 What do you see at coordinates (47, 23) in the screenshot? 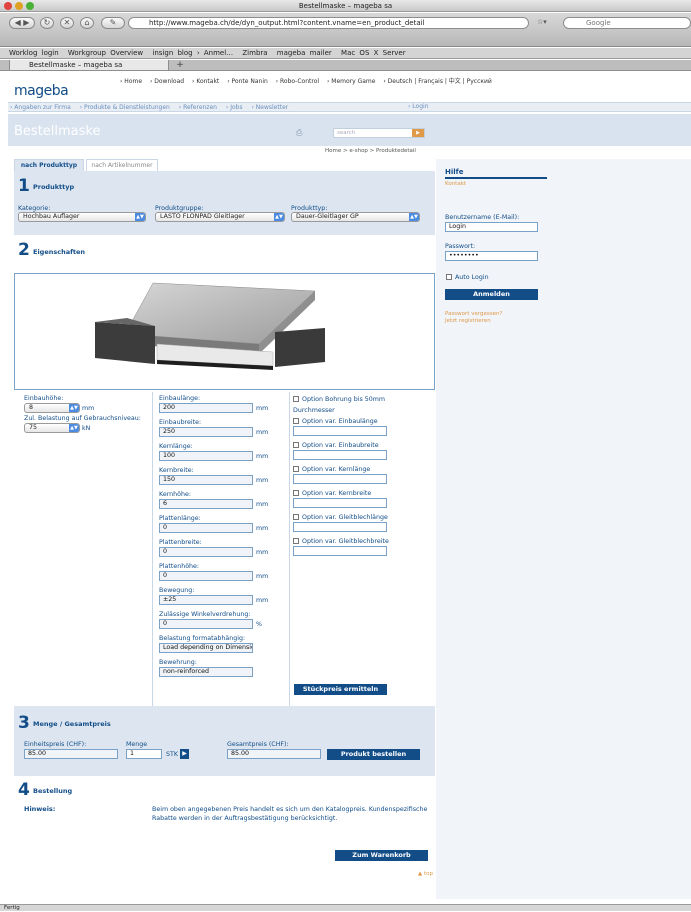
I see `reload-icon: ↻` at bounding box center [47, 23].